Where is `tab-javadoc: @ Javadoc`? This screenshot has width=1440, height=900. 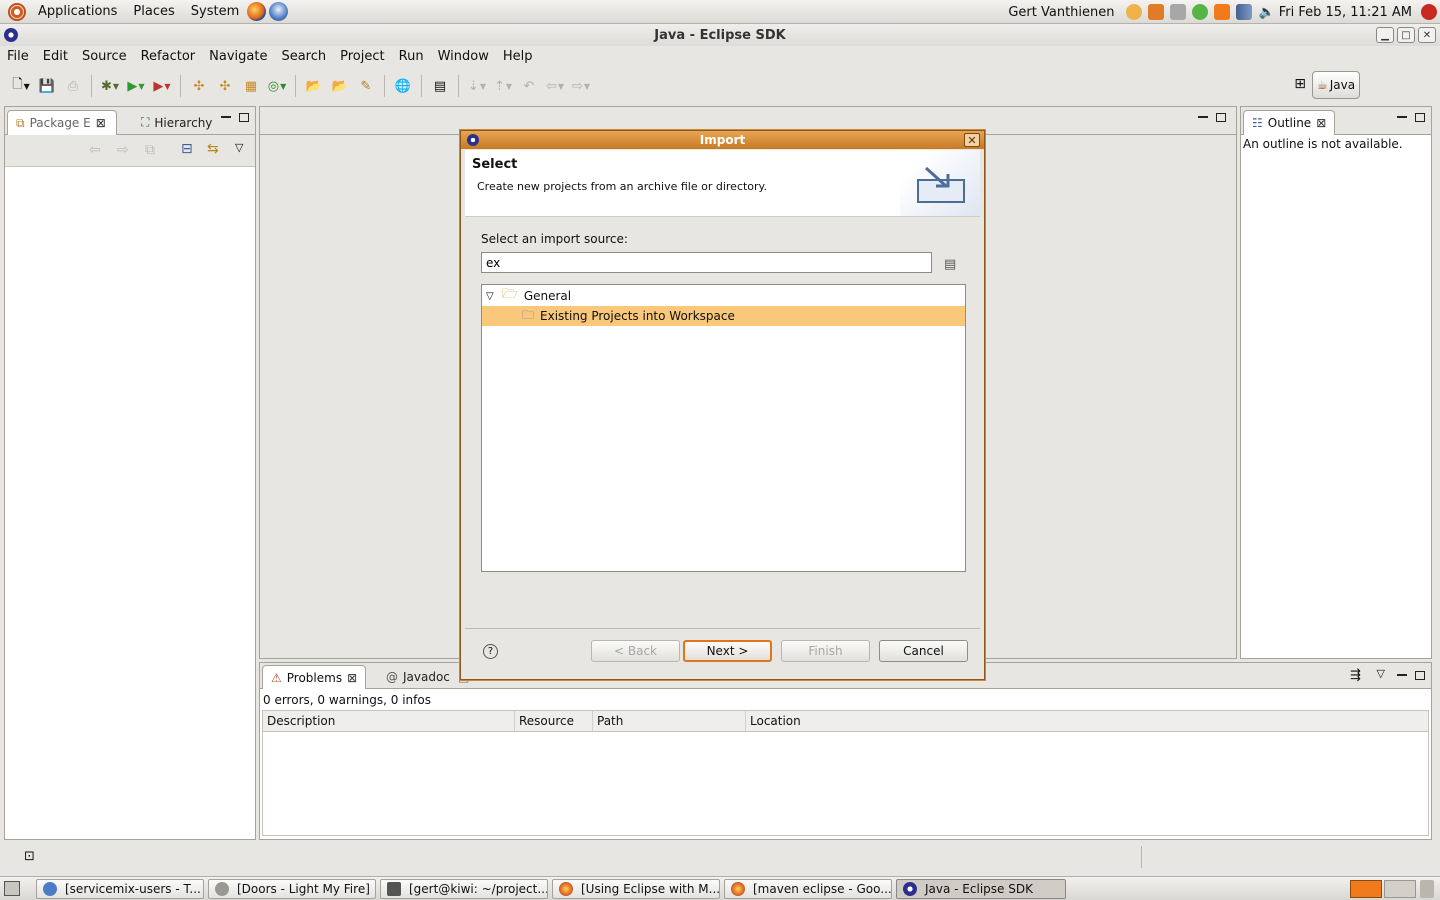 tab-javadoc: @ Javadoc is located at coordinates (418, 677).